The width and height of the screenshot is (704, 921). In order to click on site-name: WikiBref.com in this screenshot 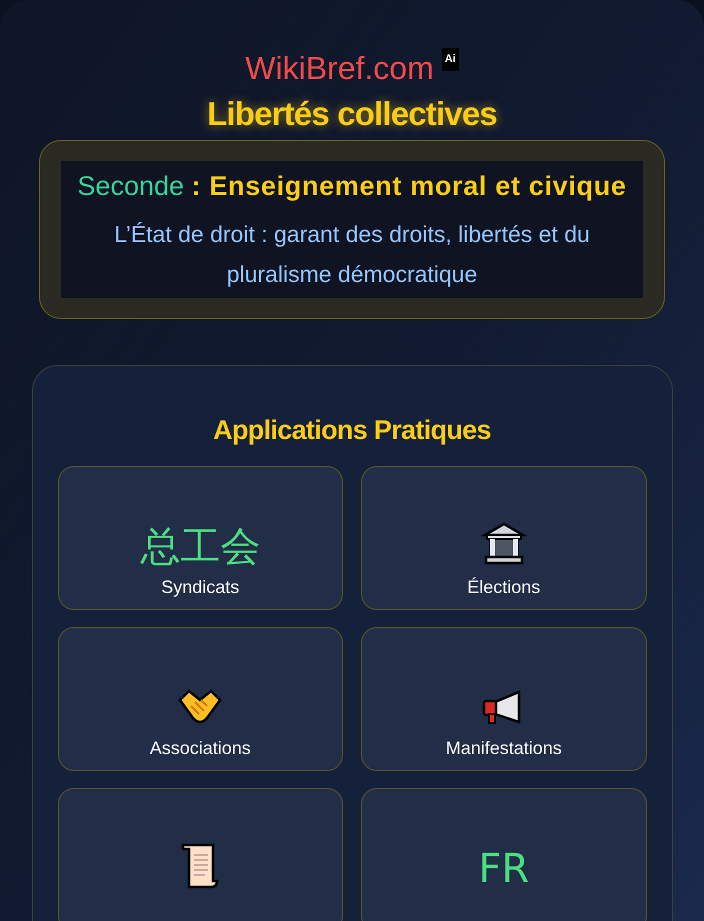, I will do `click(339, 68)`.